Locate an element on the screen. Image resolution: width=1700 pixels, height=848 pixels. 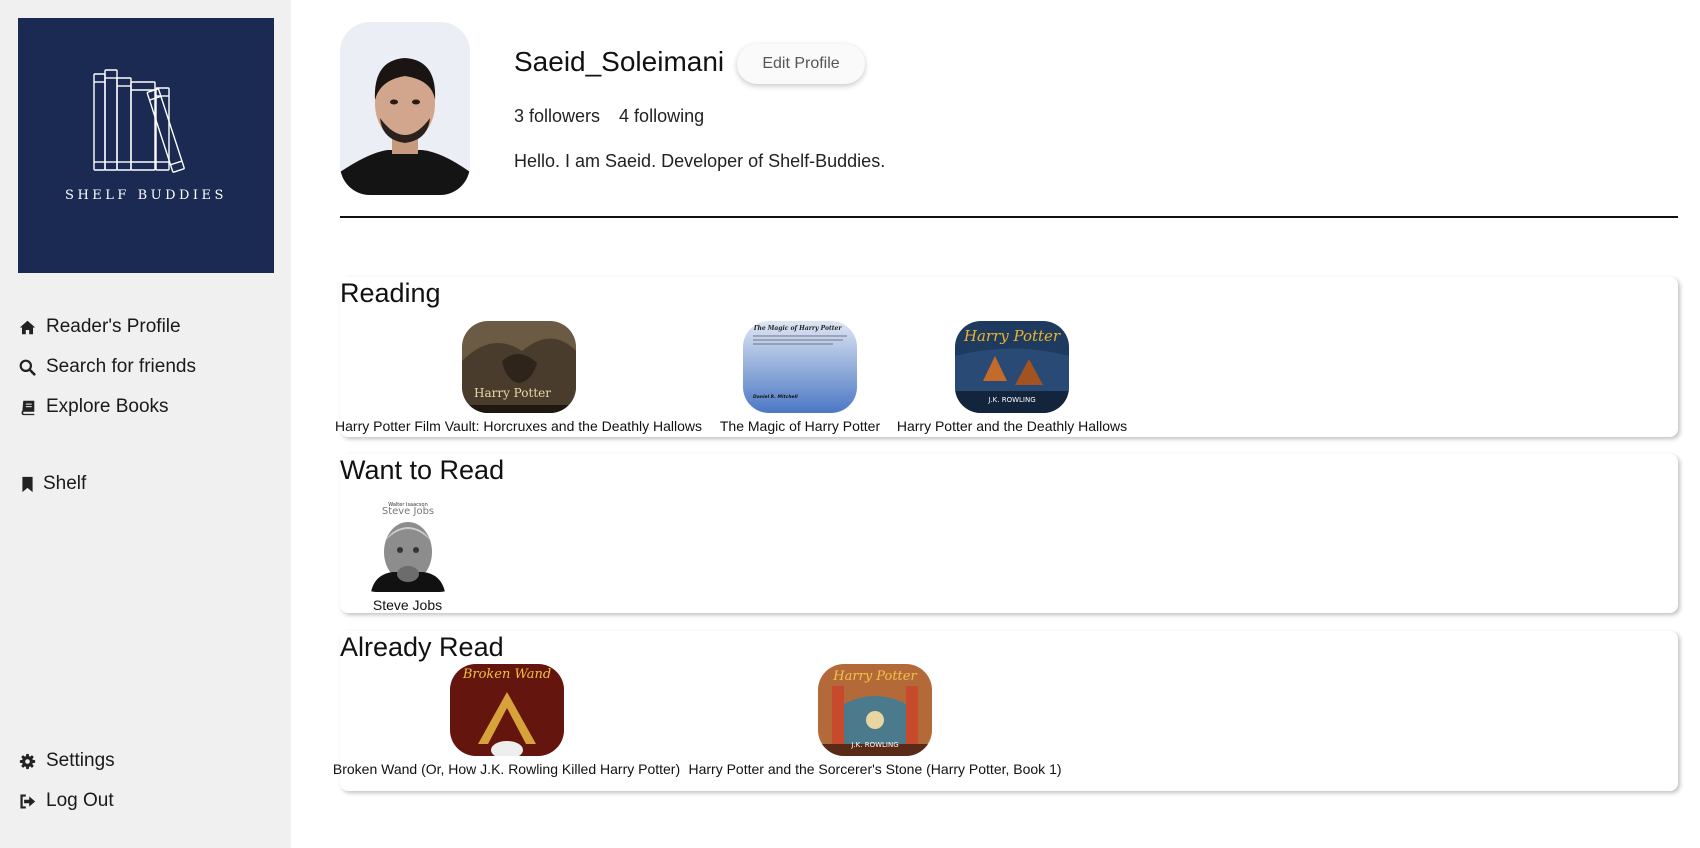
sidebar-item-explore-books: Explore Books is located at coordinates (93, 407).